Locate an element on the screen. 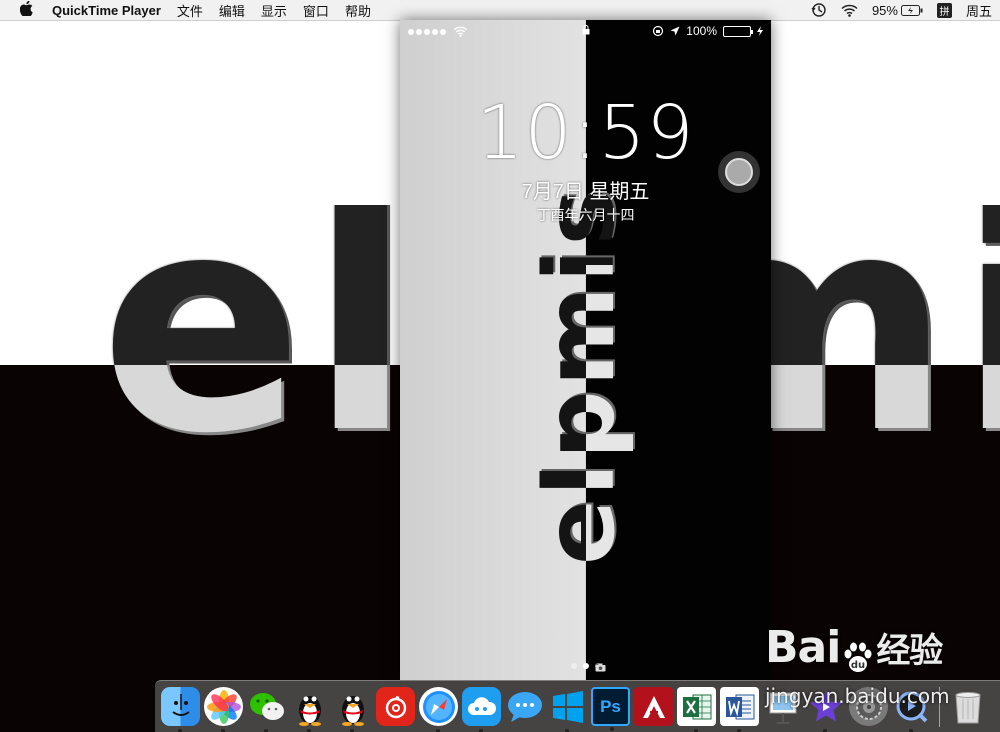  dock-word is located at coordinates (739, 709).